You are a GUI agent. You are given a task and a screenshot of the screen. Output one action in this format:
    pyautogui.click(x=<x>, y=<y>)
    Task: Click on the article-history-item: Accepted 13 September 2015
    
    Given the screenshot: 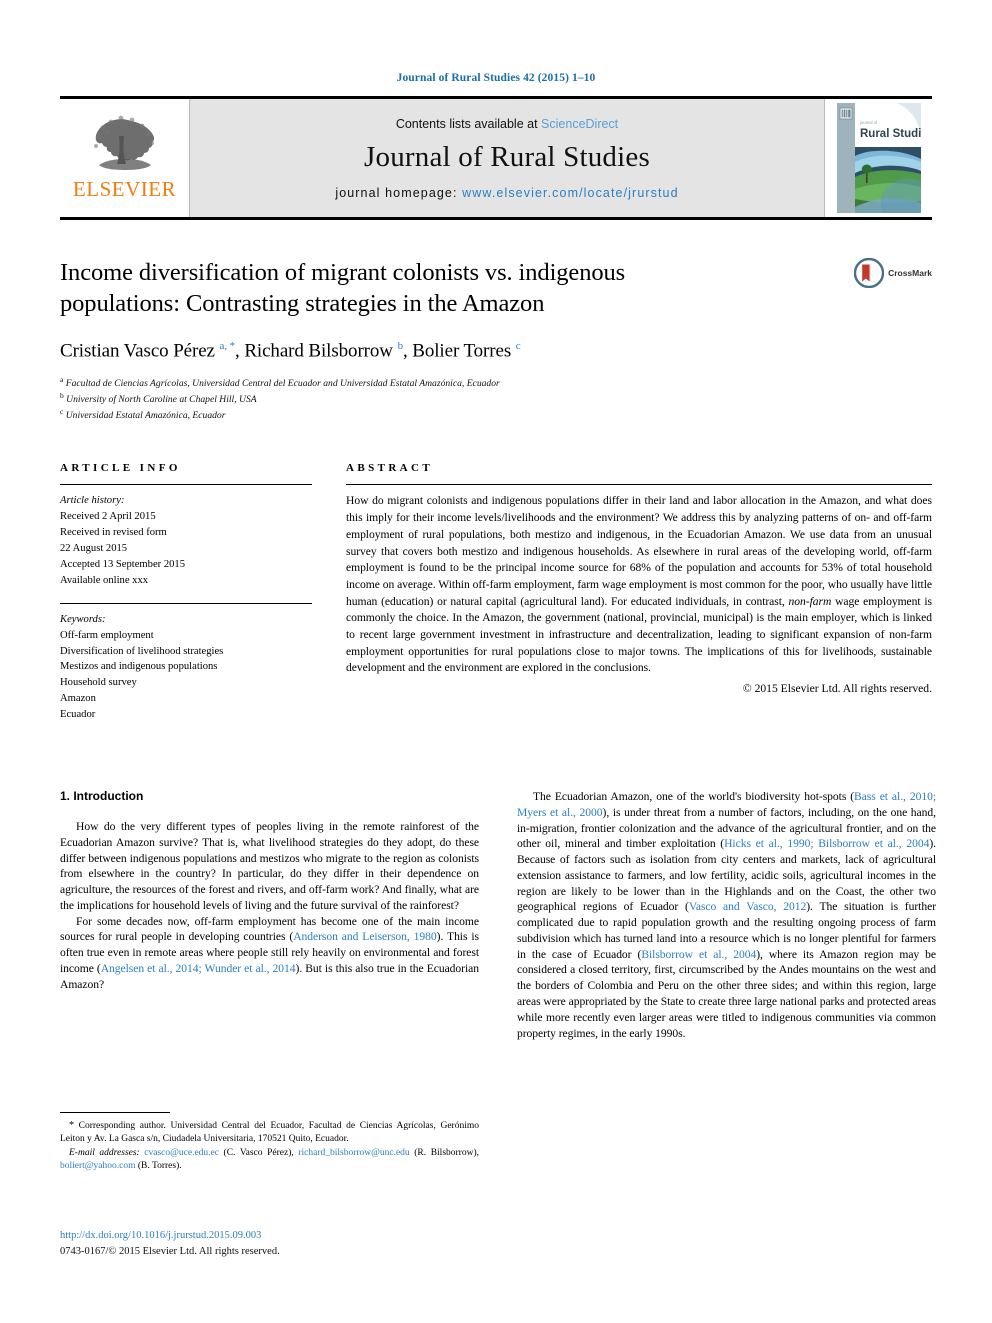 What is the action you would take?
    pyautogui.click(x=123, y=564)
    